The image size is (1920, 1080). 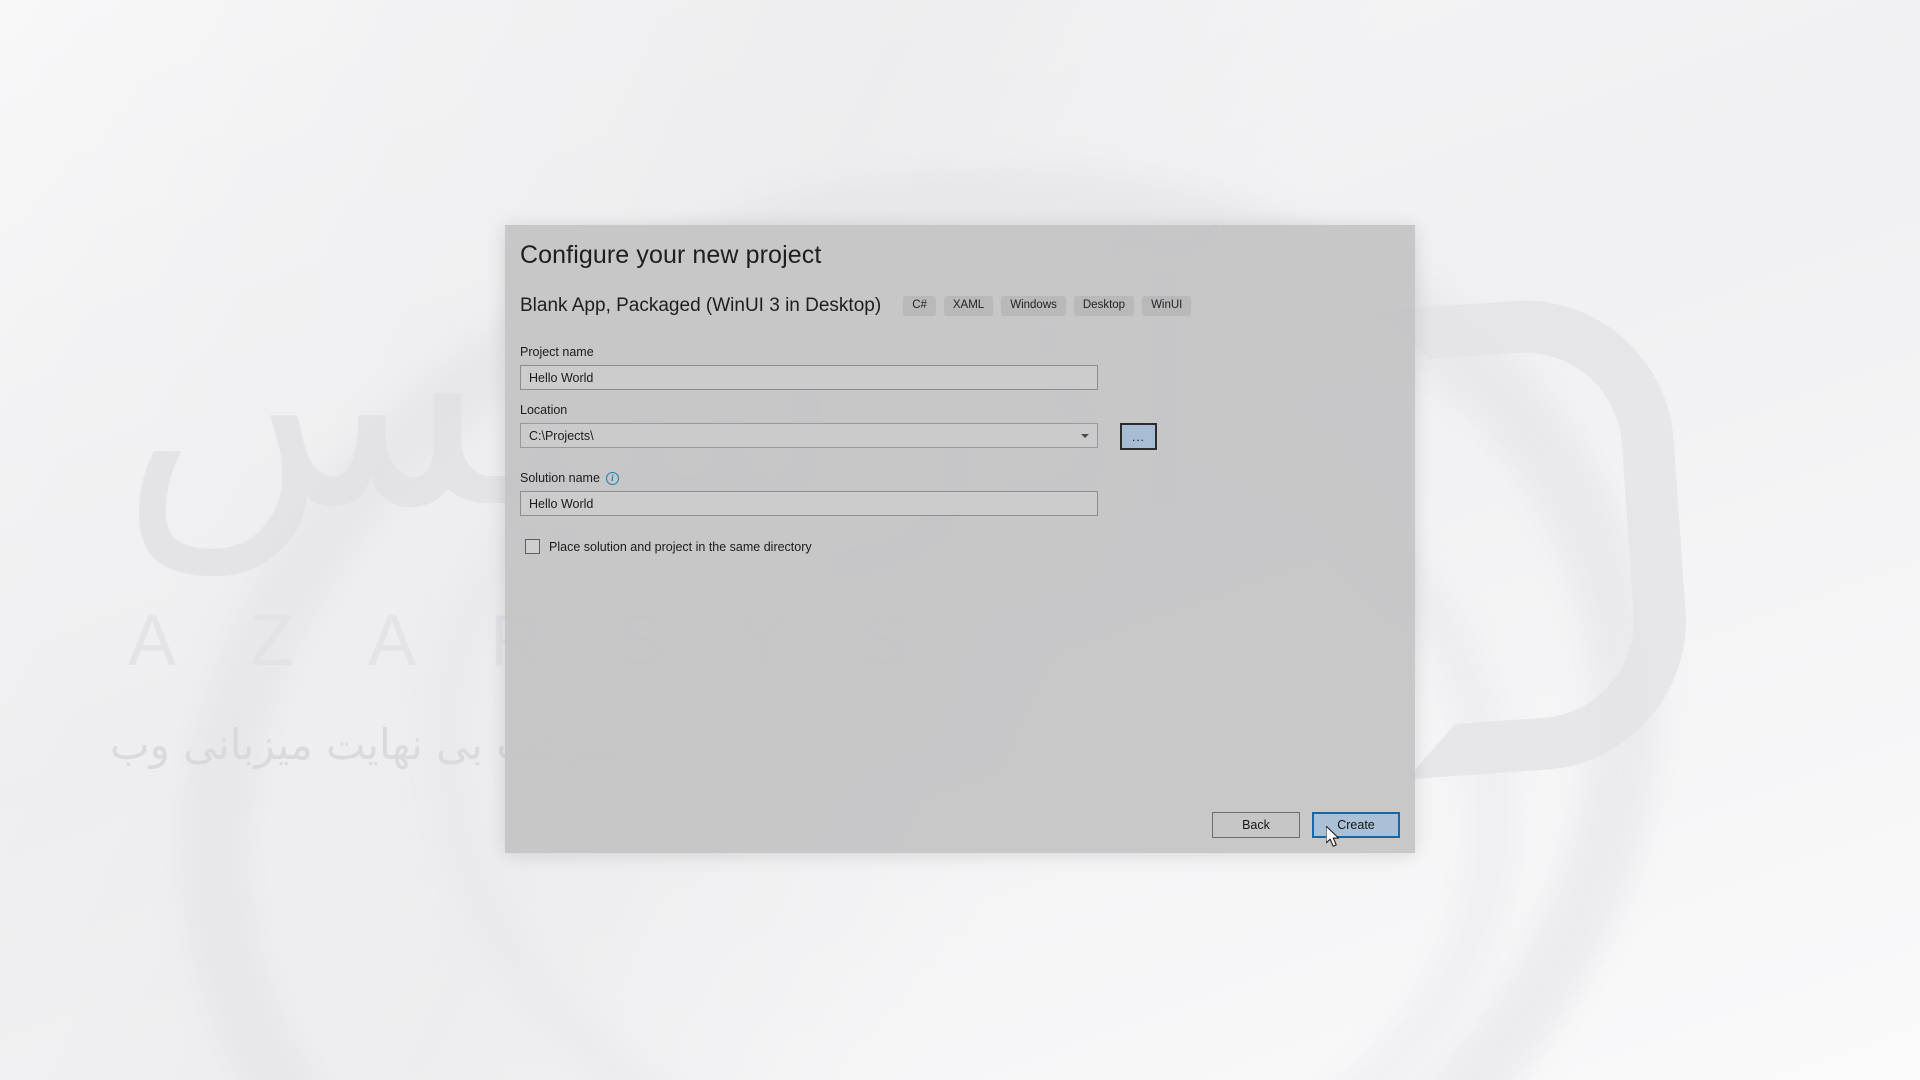 I want to click on solution-name-field-group: Solution name i Hello World, so click(x=809, y=493).